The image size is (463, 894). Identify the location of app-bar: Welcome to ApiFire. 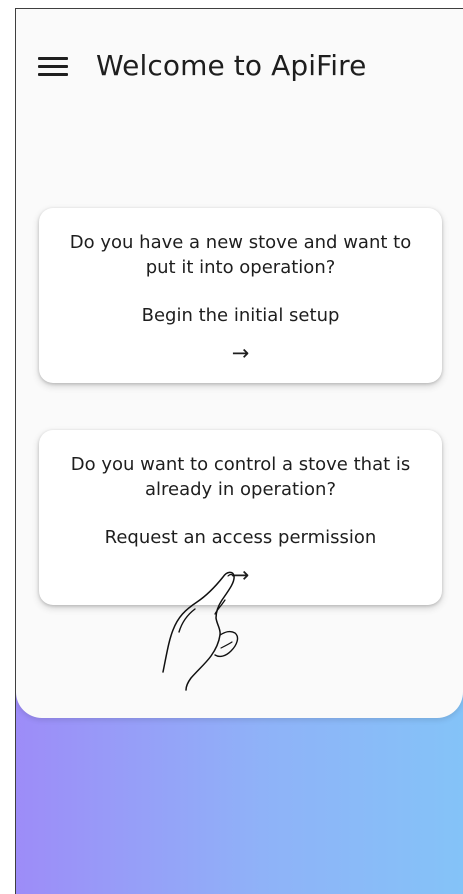
(239, 68).